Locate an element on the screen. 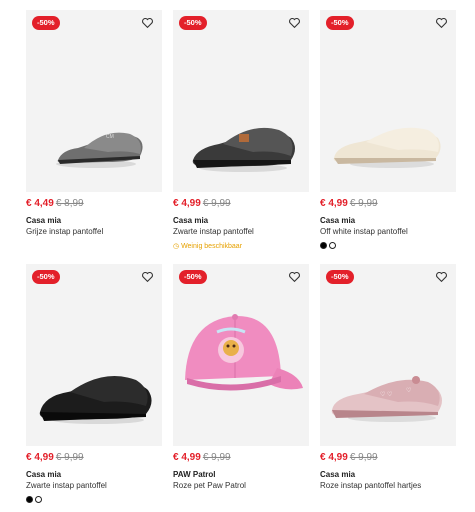 This screenshot has height=512, width=475. black-slipper-image is located at coordinates (95, 400).